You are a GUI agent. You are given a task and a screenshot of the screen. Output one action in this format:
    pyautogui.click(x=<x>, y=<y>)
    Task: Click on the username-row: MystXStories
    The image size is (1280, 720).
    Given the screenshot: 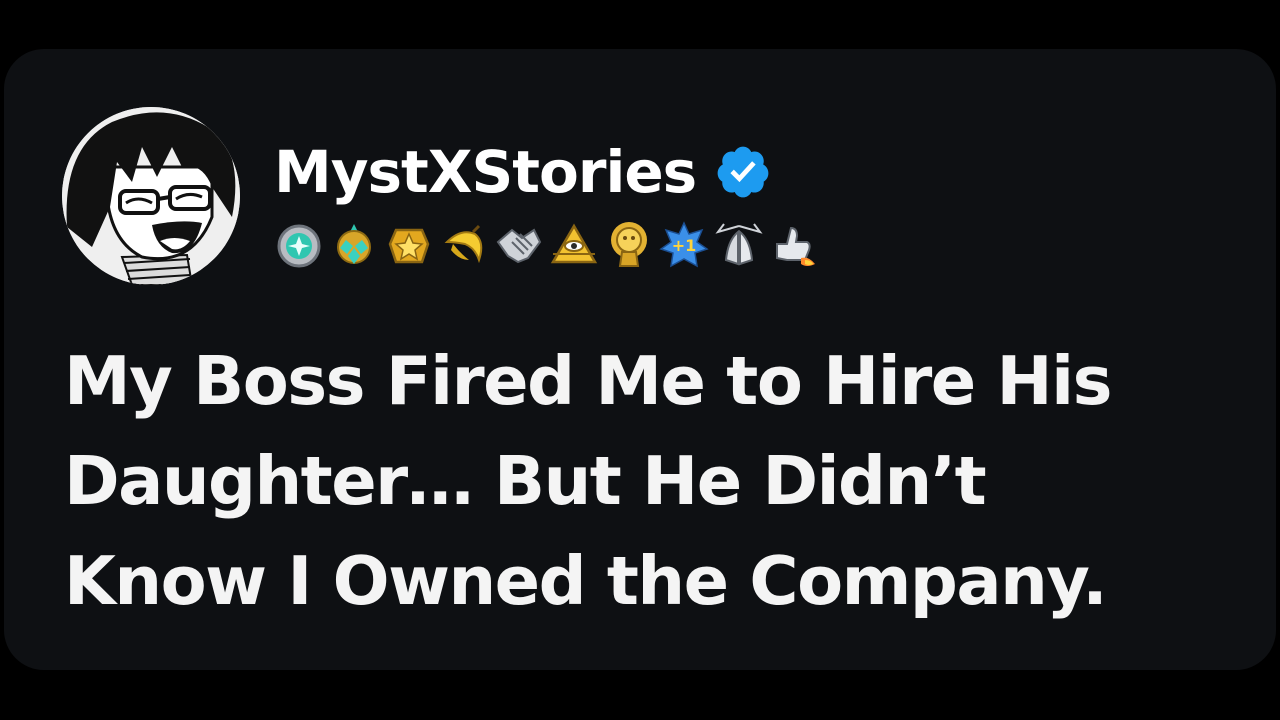 What is the action you would take?
    pyautogui.click(x=523, y=172)
    